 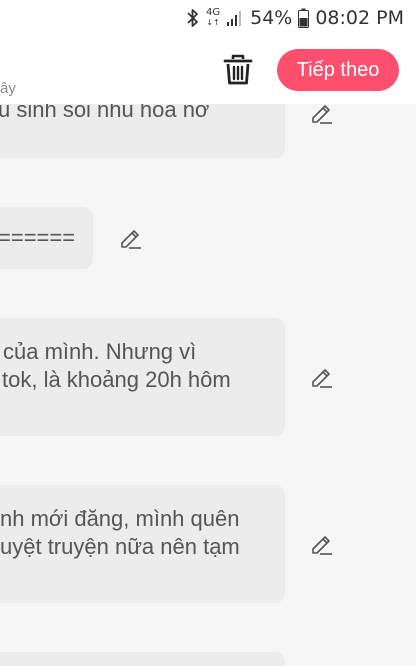 What do you see at coordinates (100, 351) in the screenshot?
I see `message-line: của mình. Nhưng vì` at bounding box center [100, 351].